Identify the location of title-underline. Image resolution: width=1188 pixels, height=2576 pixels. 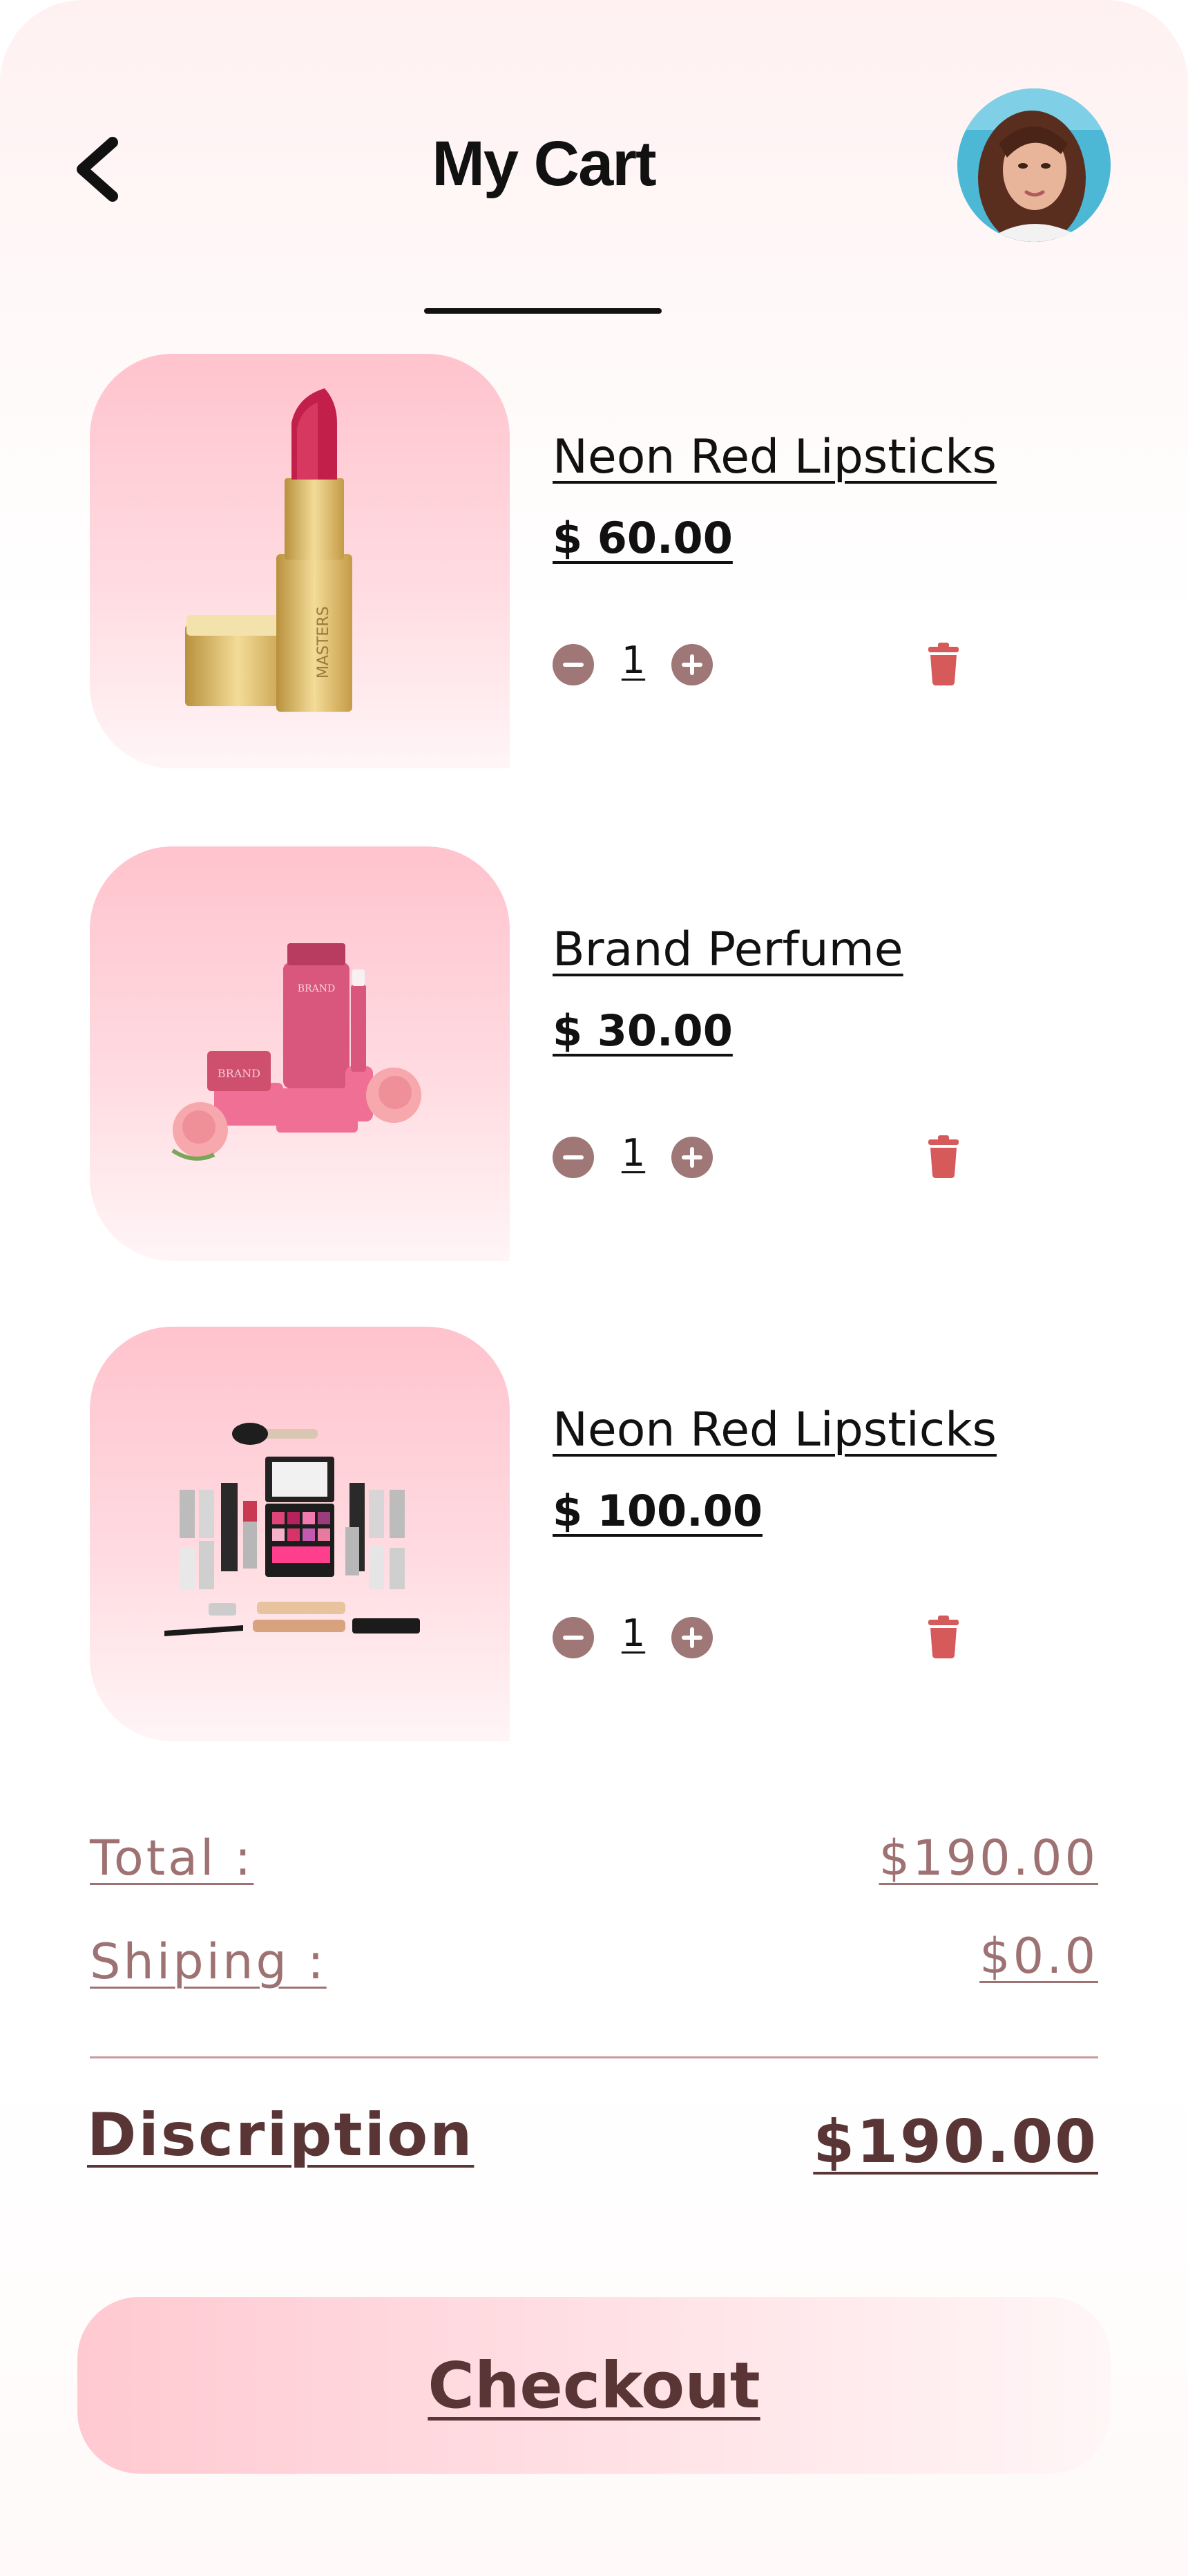
(543, 311).